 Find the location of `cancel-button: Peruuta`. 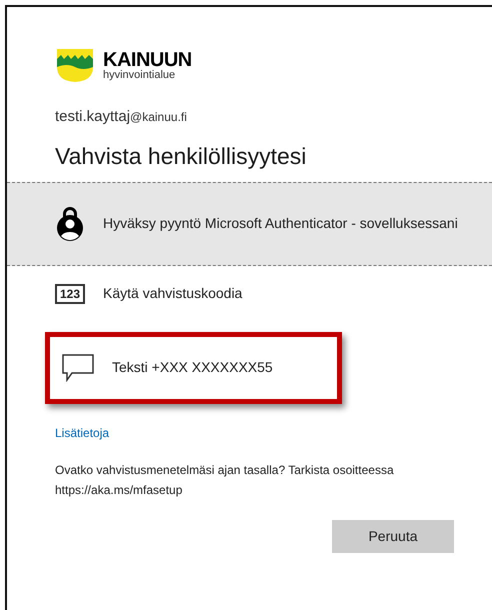

cancel-button: Peruuta is located at coordinates (393, 536).